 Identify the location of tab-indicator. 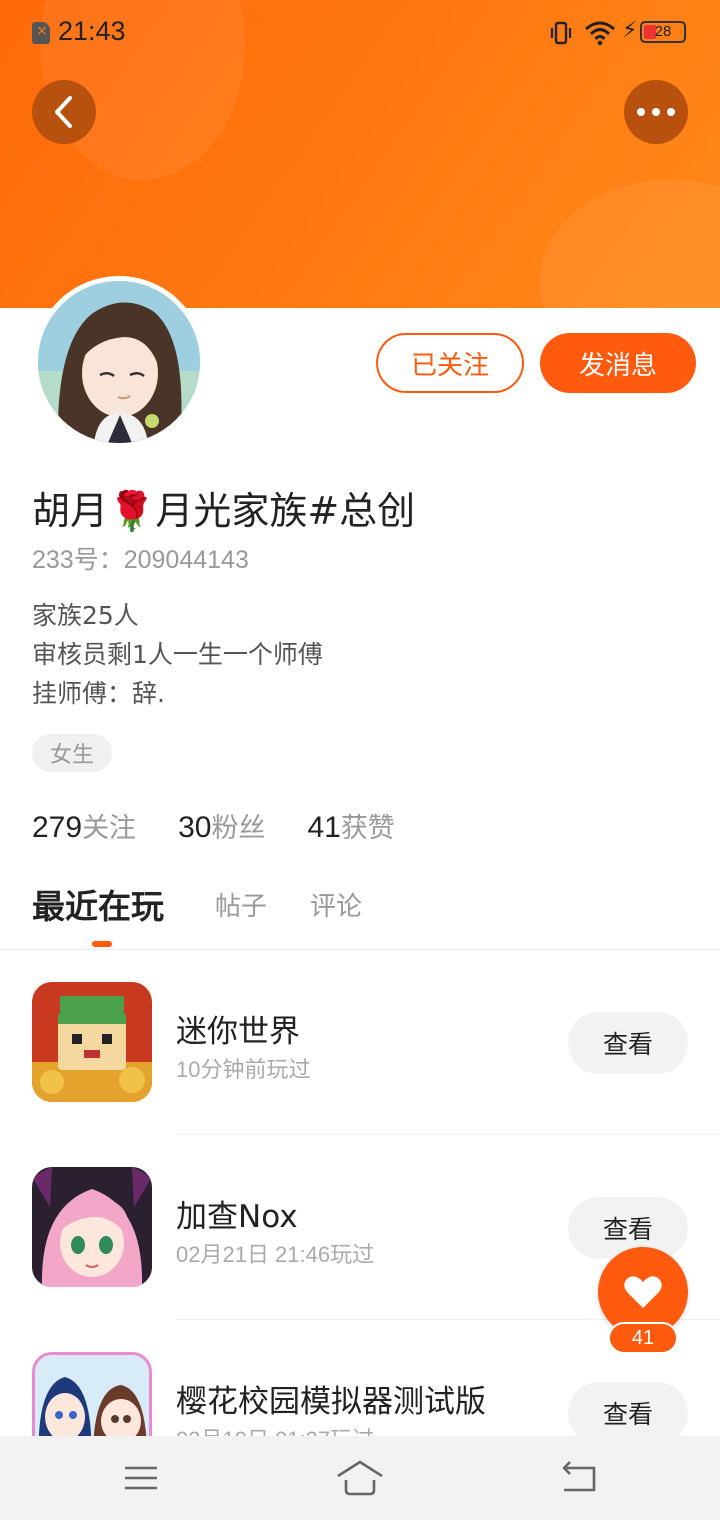
(102, 944).